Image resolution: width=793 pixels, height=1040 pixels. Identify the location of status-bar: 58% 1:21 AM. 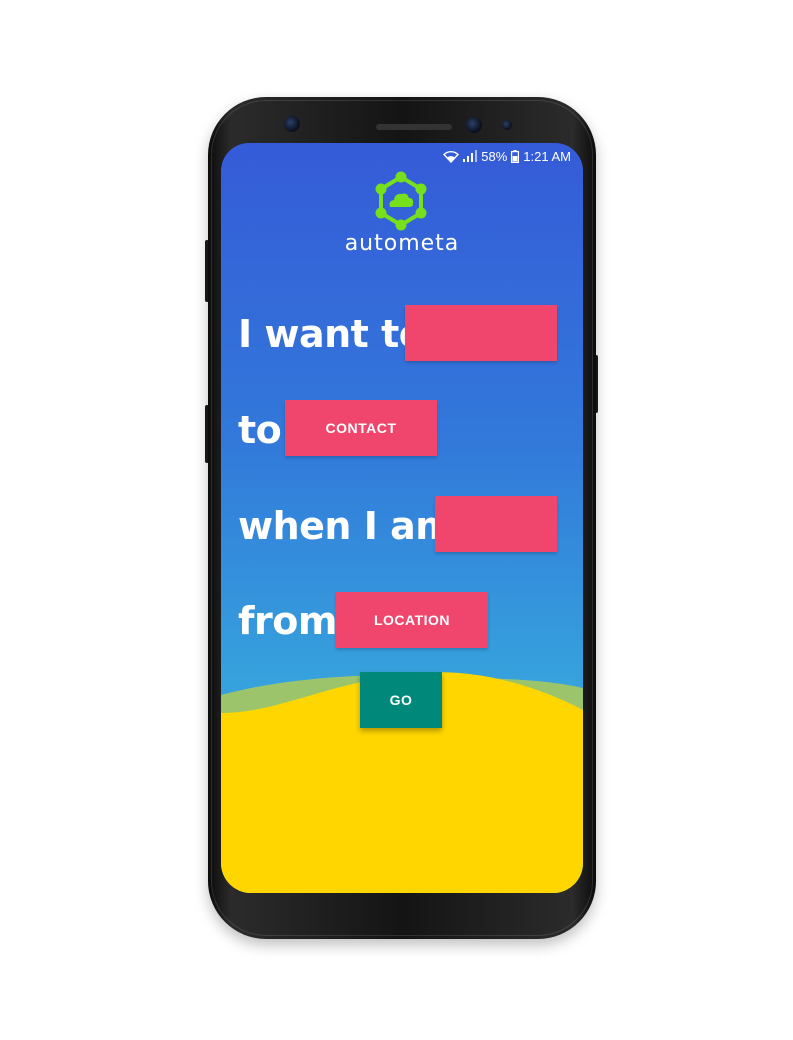
(507, 156).